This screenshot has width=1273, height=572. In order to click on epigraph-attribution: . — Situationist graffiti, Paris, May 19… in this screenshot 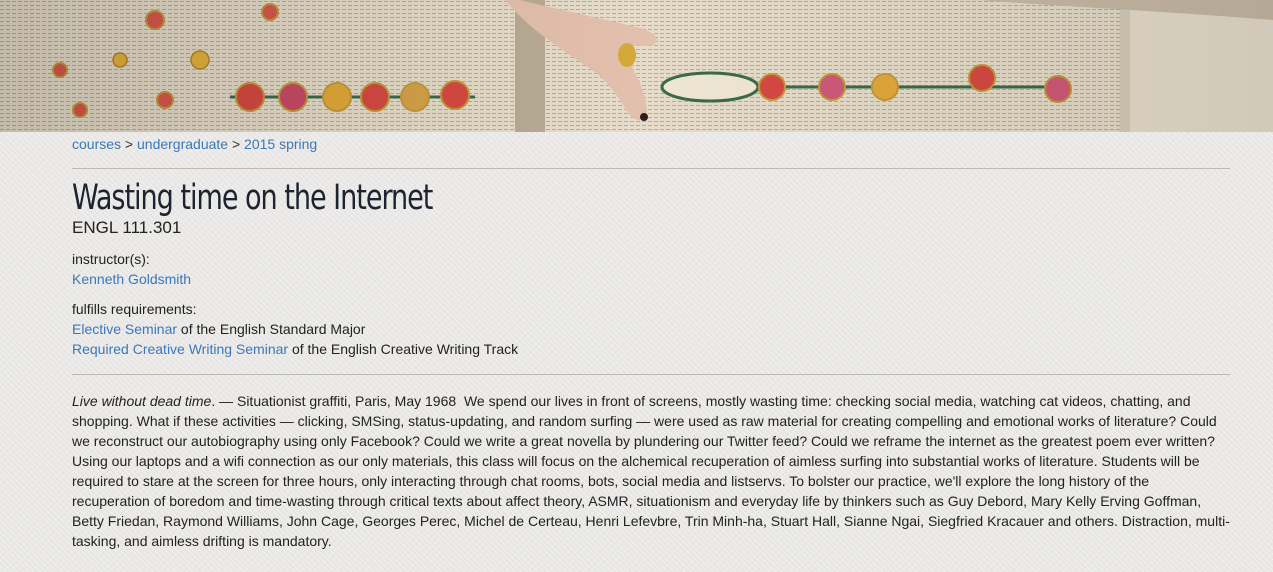, I will do `click(337, 401)`.